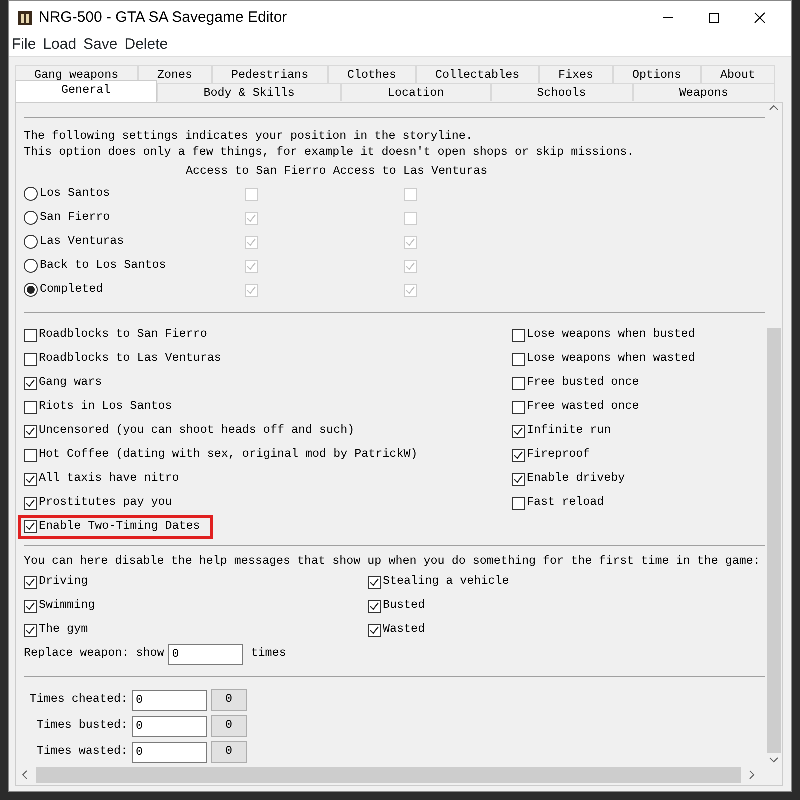 The width and height of the screenshot is (800, 800). Describe the element at coordinates (60, 45) in the screenshot. I see `menu-item: Load` at that location.